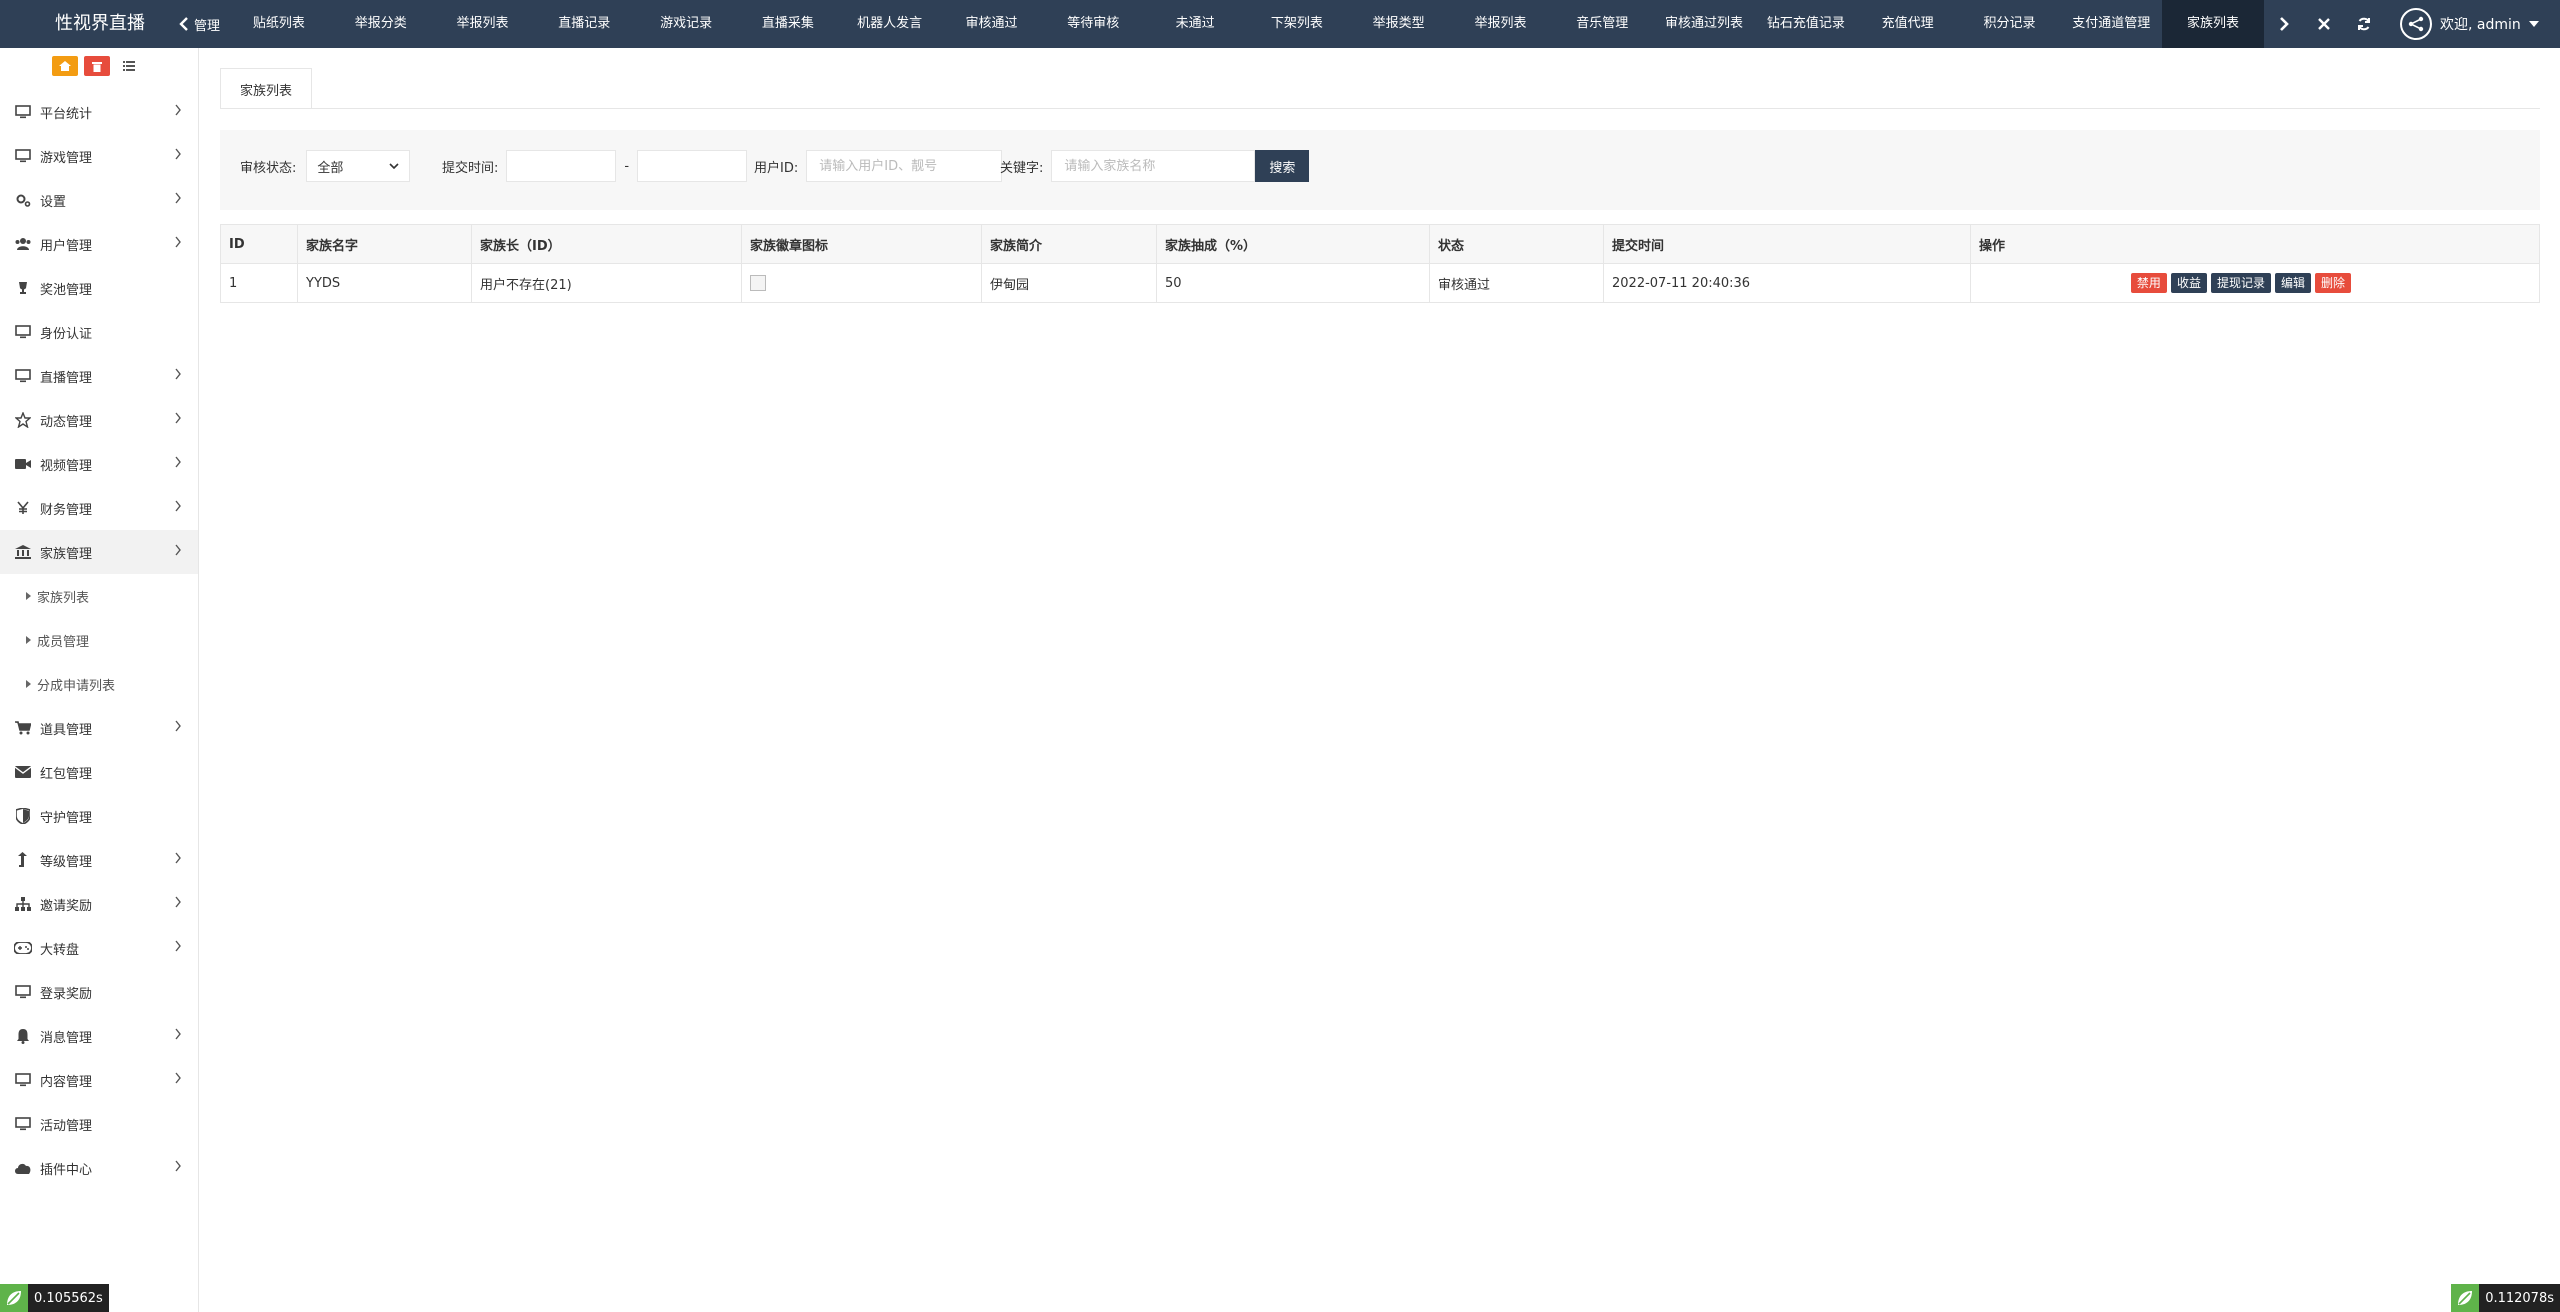 This screenshot has width=2560, height=1312. What do you see at coordinates (66, 114) in the screenshot?
I see `sidebar-item-label: 平台统计` at bounding box center [66, 114].